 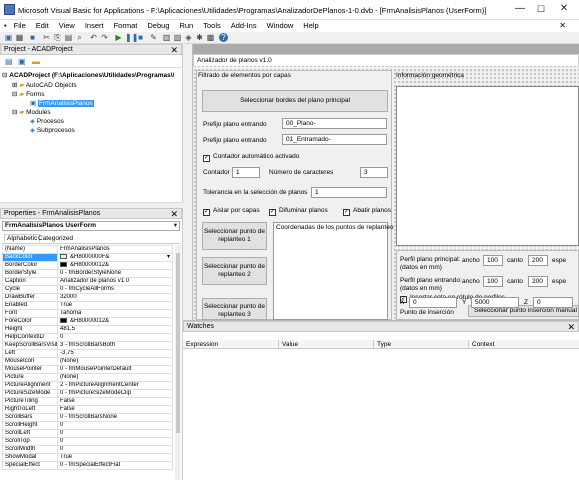 What do you see at coordinates (564, 9) in the screenshot?
I see `close-button: ✕` at bounding box center [564, 9].